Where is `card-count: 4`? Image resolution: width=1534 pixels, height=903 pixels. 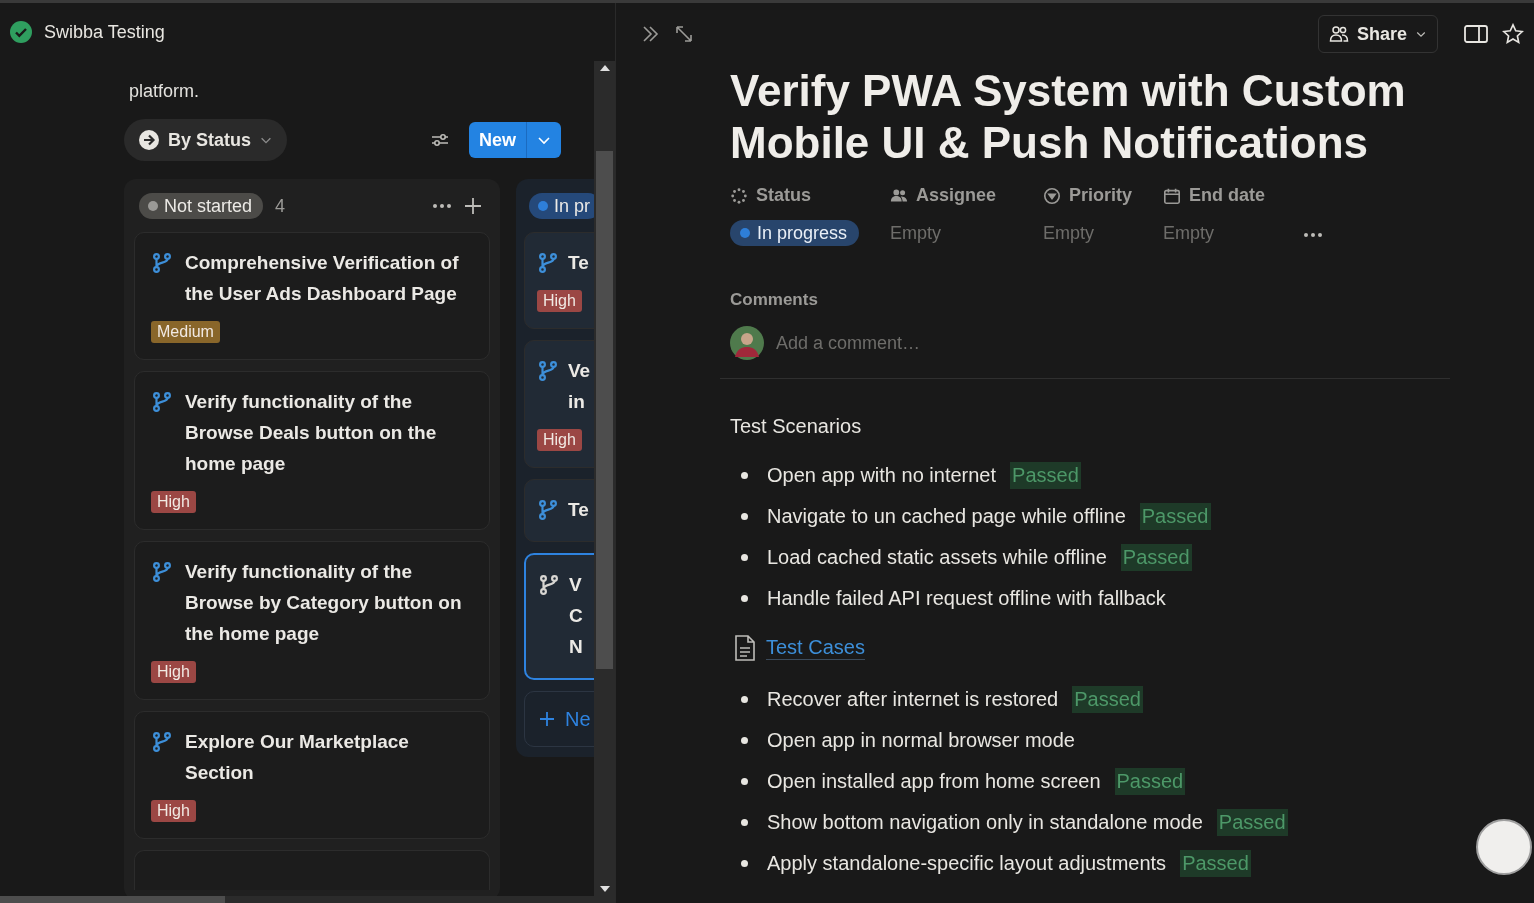
card-count: 4 is located at coordinates (280, 206).